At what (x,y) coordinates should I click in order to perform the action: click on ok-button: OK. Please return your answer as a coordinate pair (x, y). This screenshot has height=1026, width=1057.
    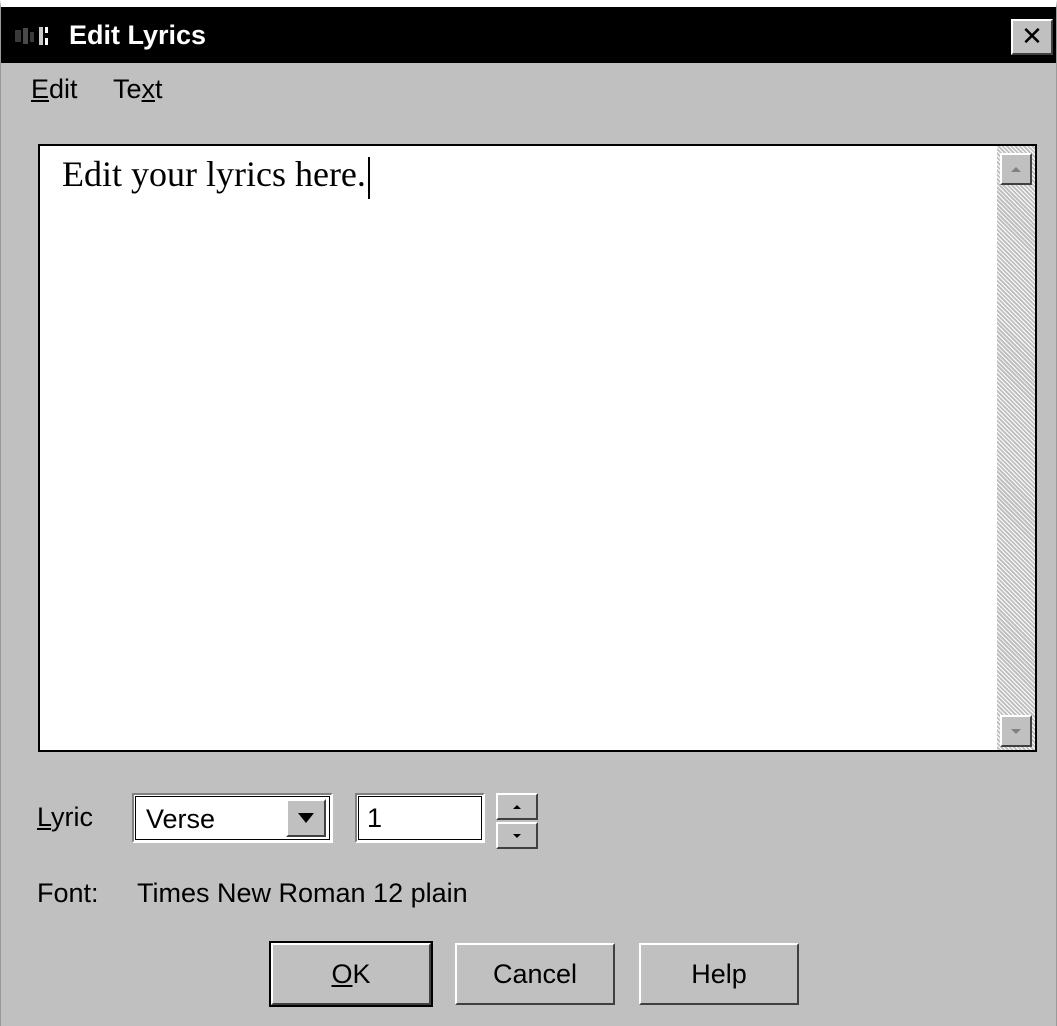
    Looking at the image, I should click on (351, 974).